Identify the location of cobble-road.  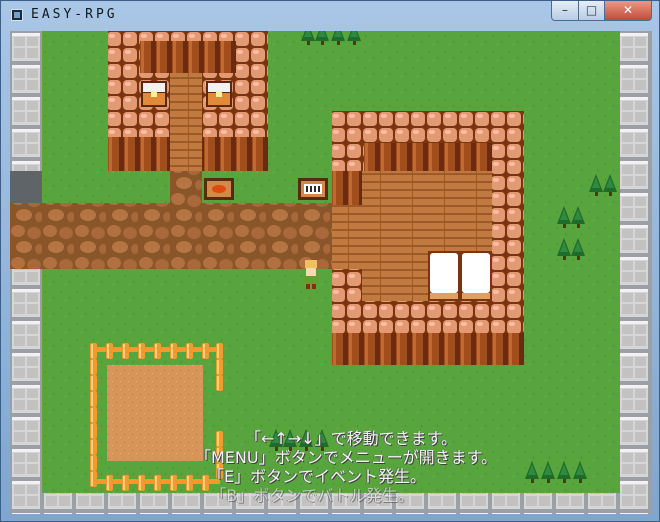
(175, 236).